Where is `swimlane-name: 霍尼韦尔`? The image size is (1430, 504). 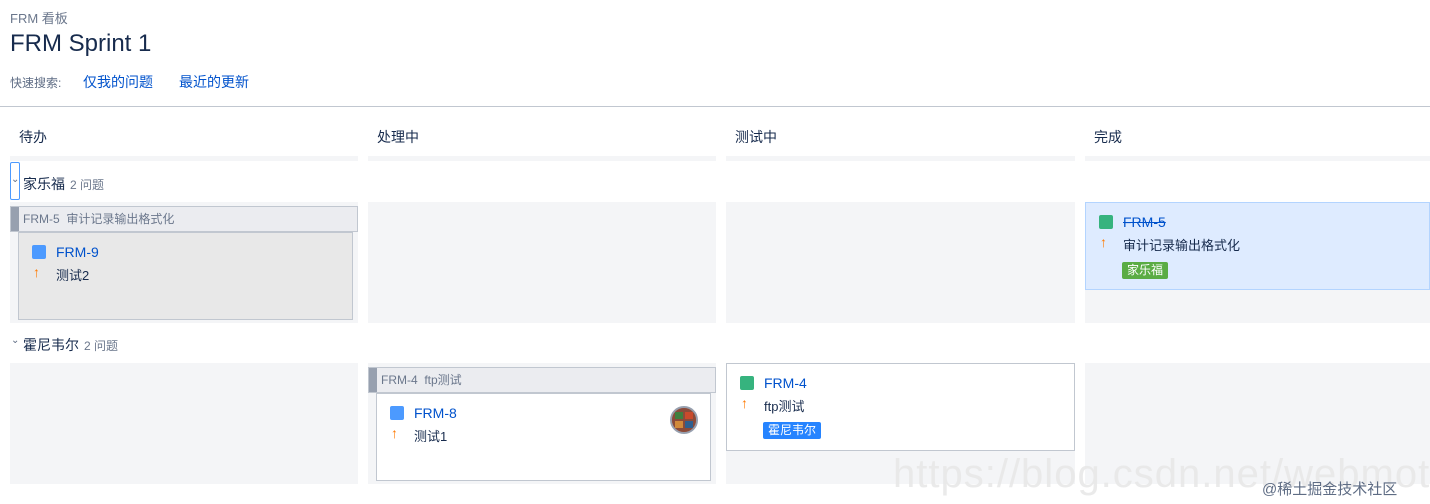
swimlane-name: 霍尼韦尔 is located at coordinates (51, 345).